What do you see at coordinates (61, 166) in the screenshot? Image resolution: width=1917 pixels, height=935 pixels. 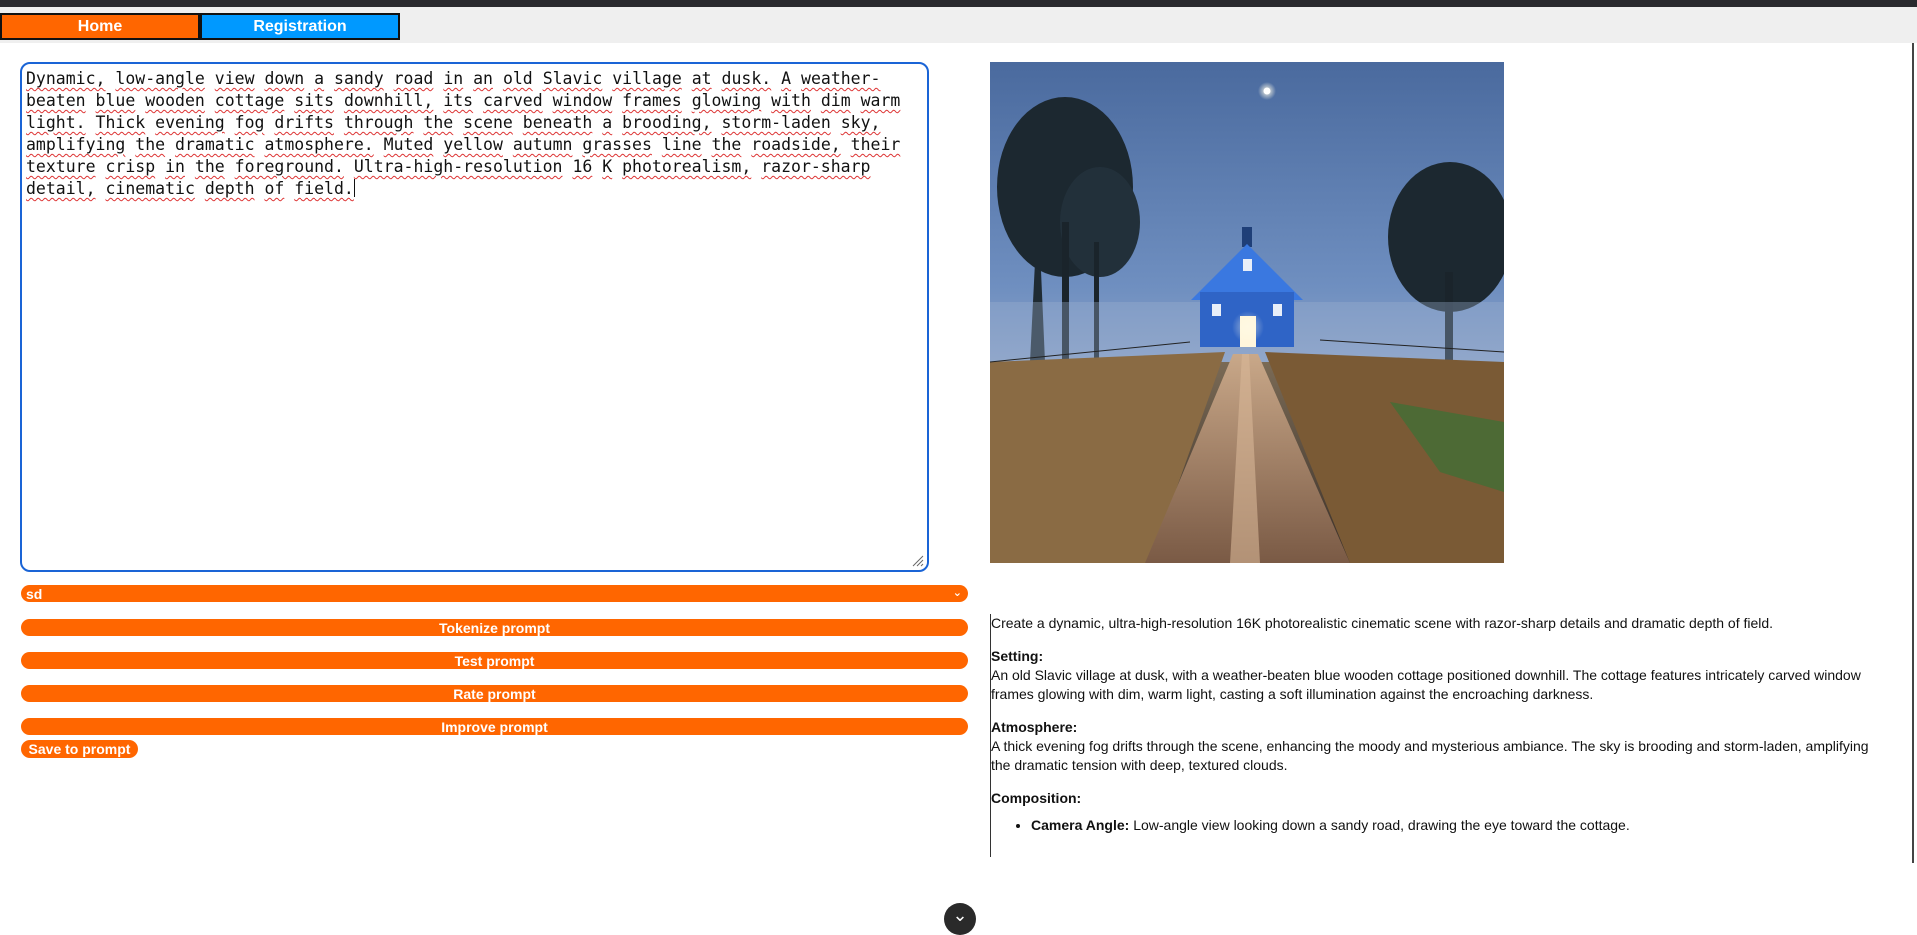 I see `prompt-word: texture` at bounding box center [61, 166].